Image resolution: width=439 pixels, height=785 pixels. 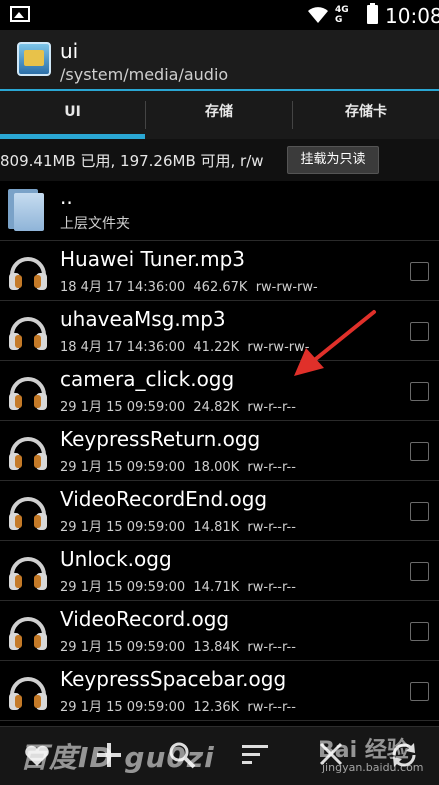 What do you see at coordinates (160, 439) in the screenshot?
I see `file-name: KeypressReturn.ogg` at bounding box center [160, 439].